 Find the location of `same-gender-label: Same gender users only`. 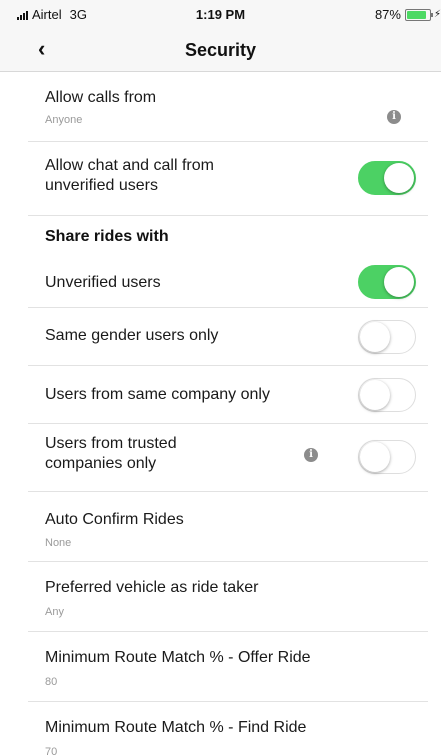

same-gender-label: Same gender users only is located at coordinates (132, 335).